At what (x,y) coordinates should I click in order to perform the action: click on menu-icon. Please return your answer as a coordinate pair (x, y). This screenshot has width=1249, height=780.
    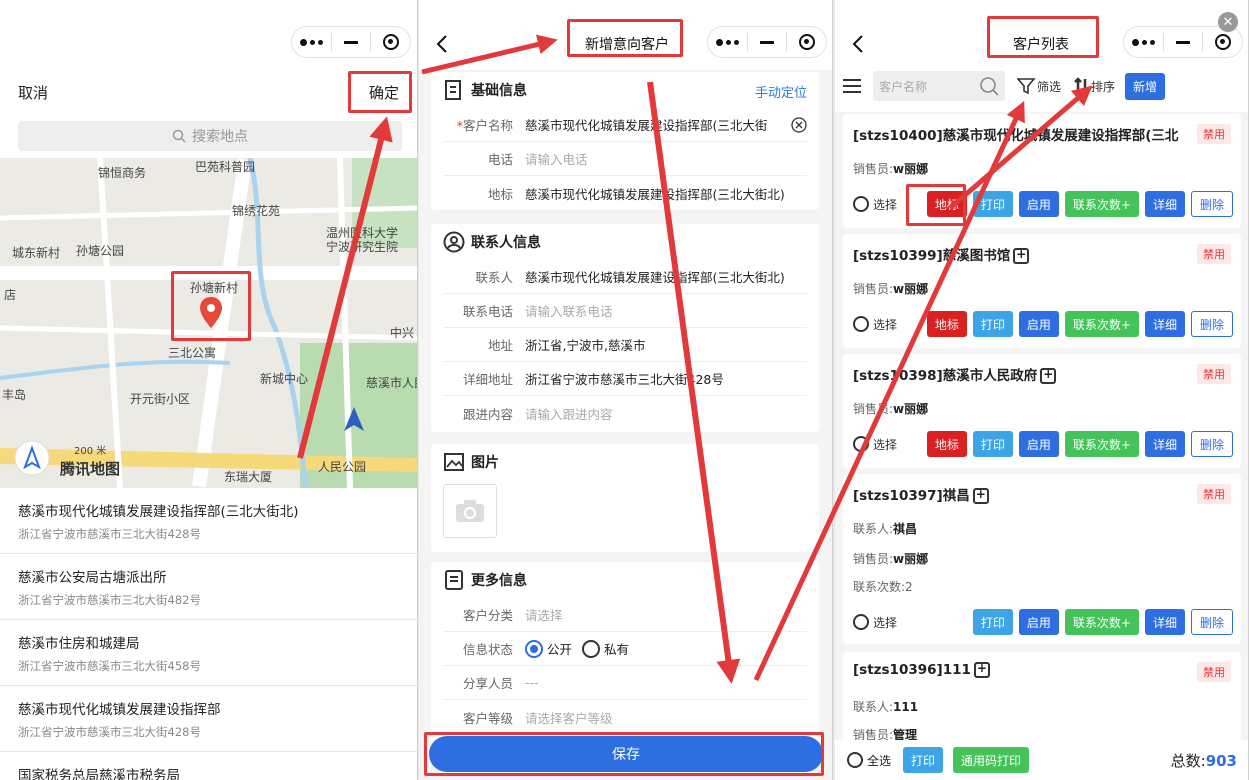
    Looking at the image, I should click on (852, 86).